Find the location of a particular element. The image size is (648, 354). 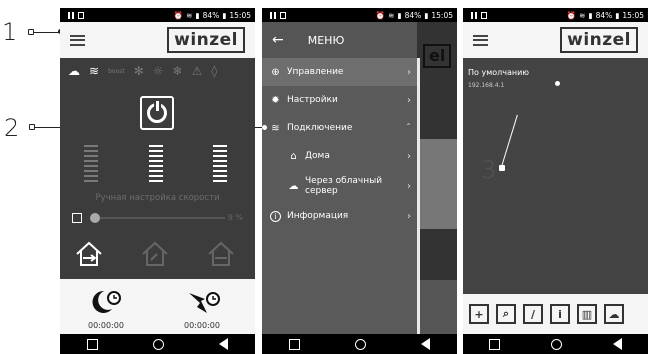

menu-item-label: Настройки is located at coordinates (312, 100).